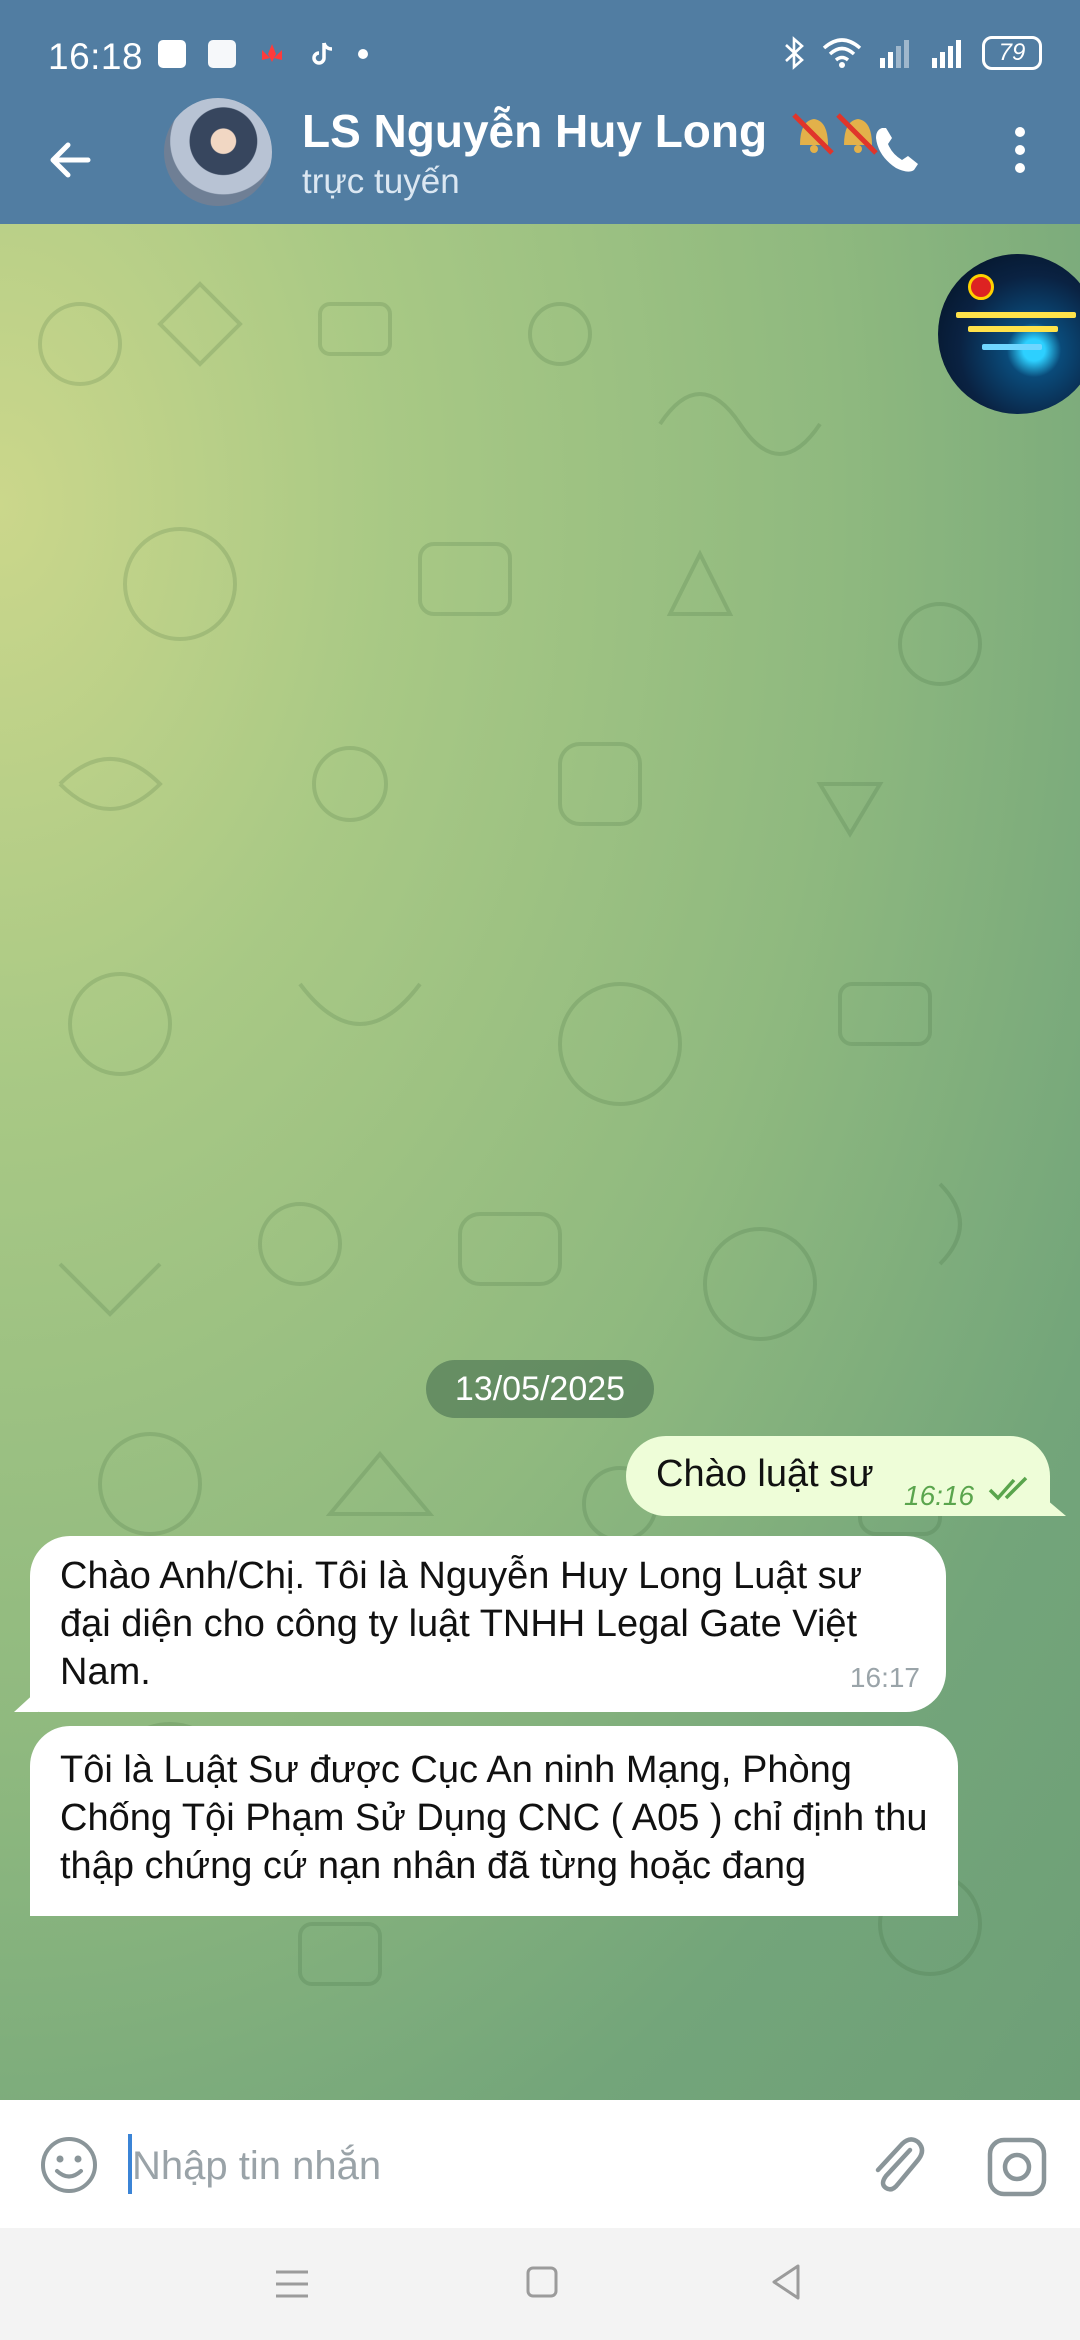  Describe the element at coordinates (1020, 150) in the screenshot. I see `more-vertical-icon` at that location.